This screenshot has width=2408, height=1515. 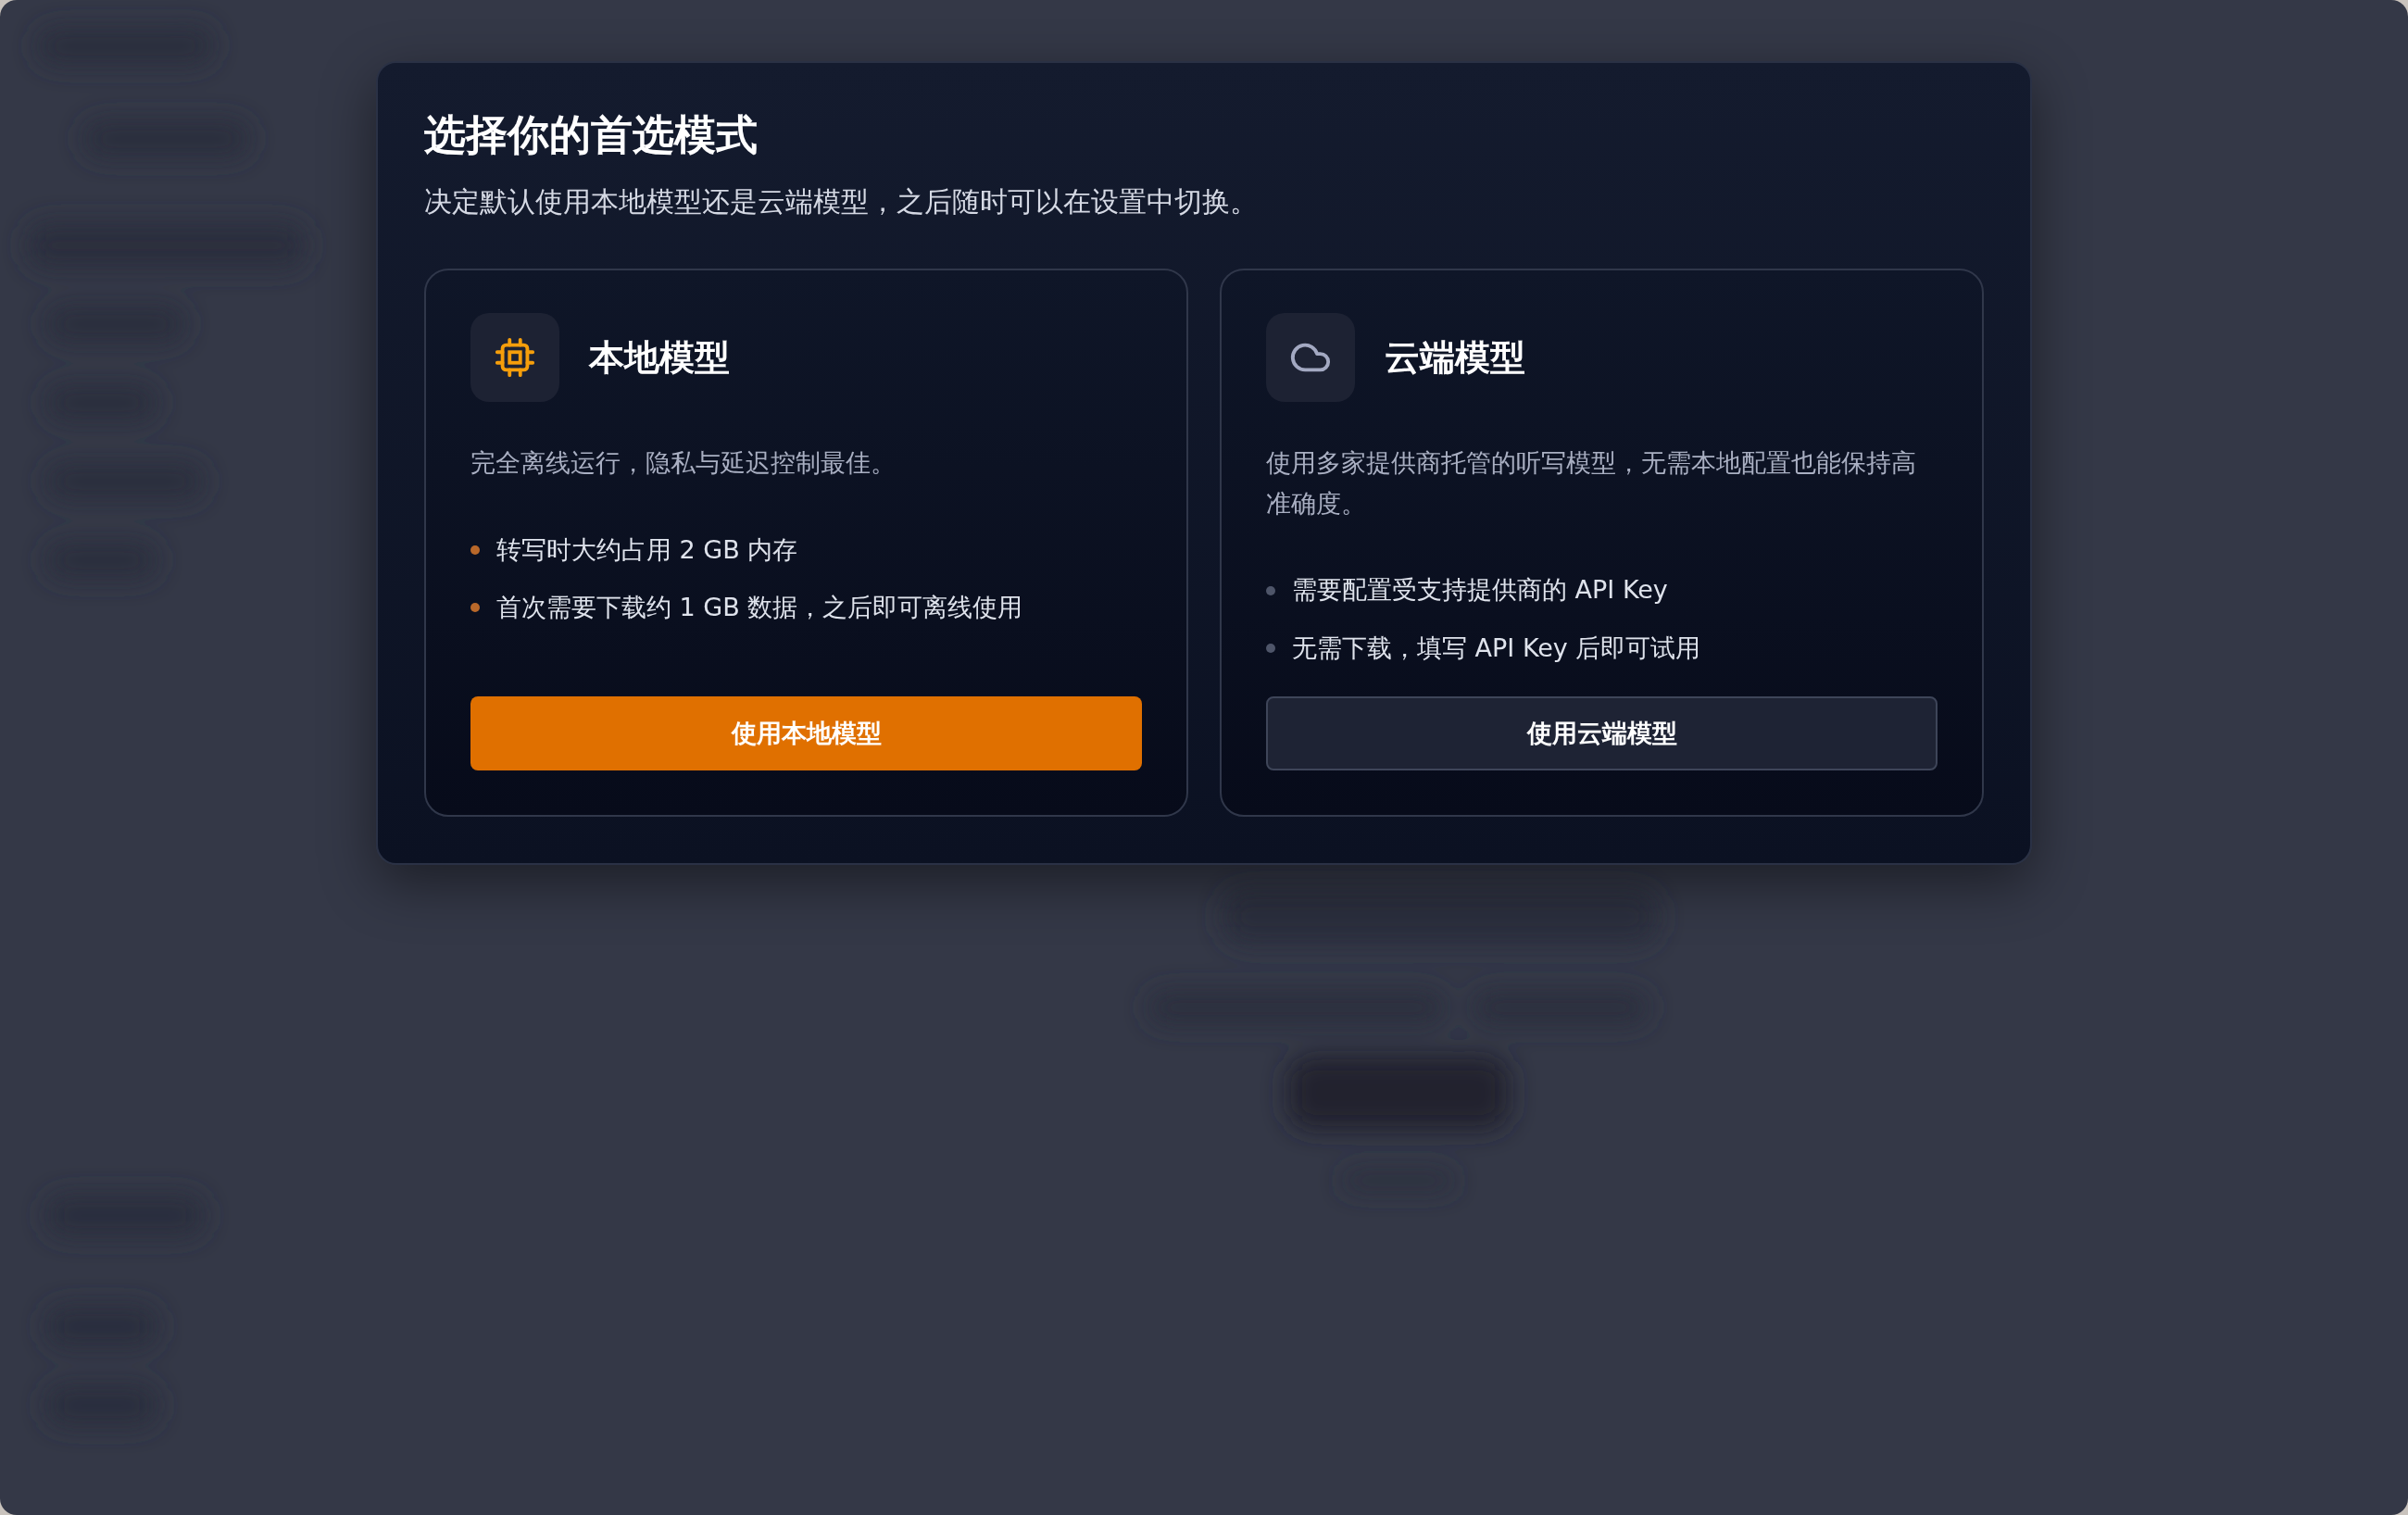 I want to click on card-title: 本地模型, so click(x=659, y=357).